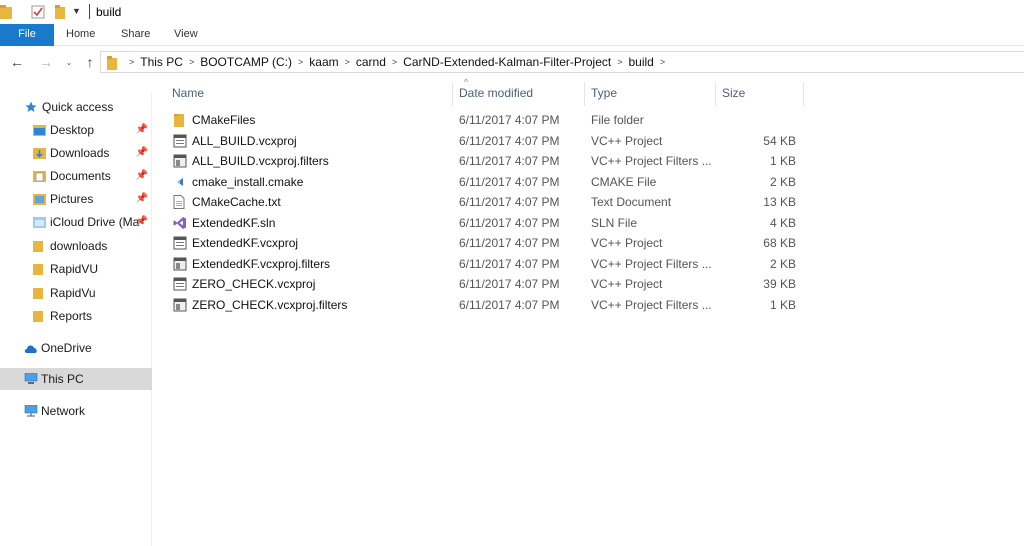 Image resolution: width=1024 pixels, height=546 pixels. Describe the element at coordinates (261, 264) in the screenshot. I see `file-name: ExtendedKF.vcxproj.filters` at that location.